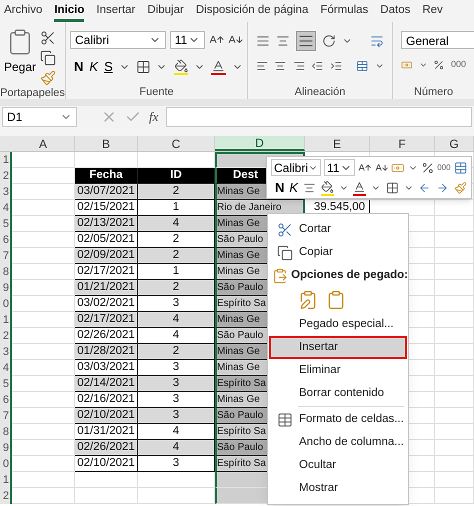  Describe the element at coordinates (106, 336) in the screenshot. I see `table-cell: 02/26/2021` at that location.